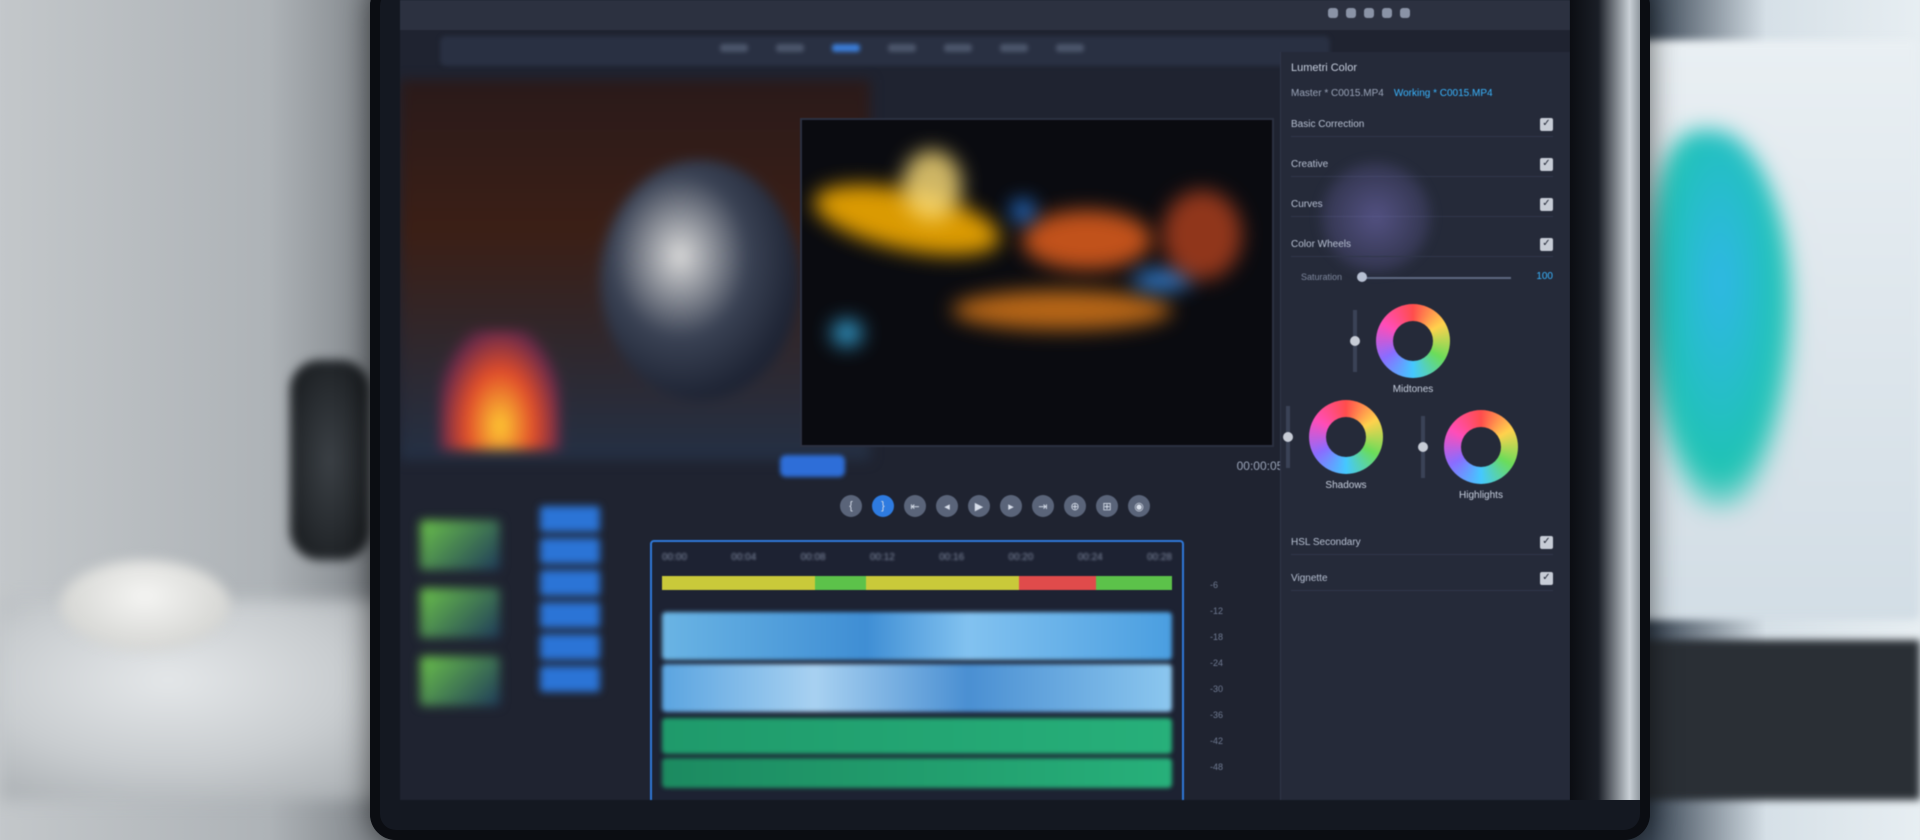  I want to click on highlights-level-slider, so click(1423, 447).